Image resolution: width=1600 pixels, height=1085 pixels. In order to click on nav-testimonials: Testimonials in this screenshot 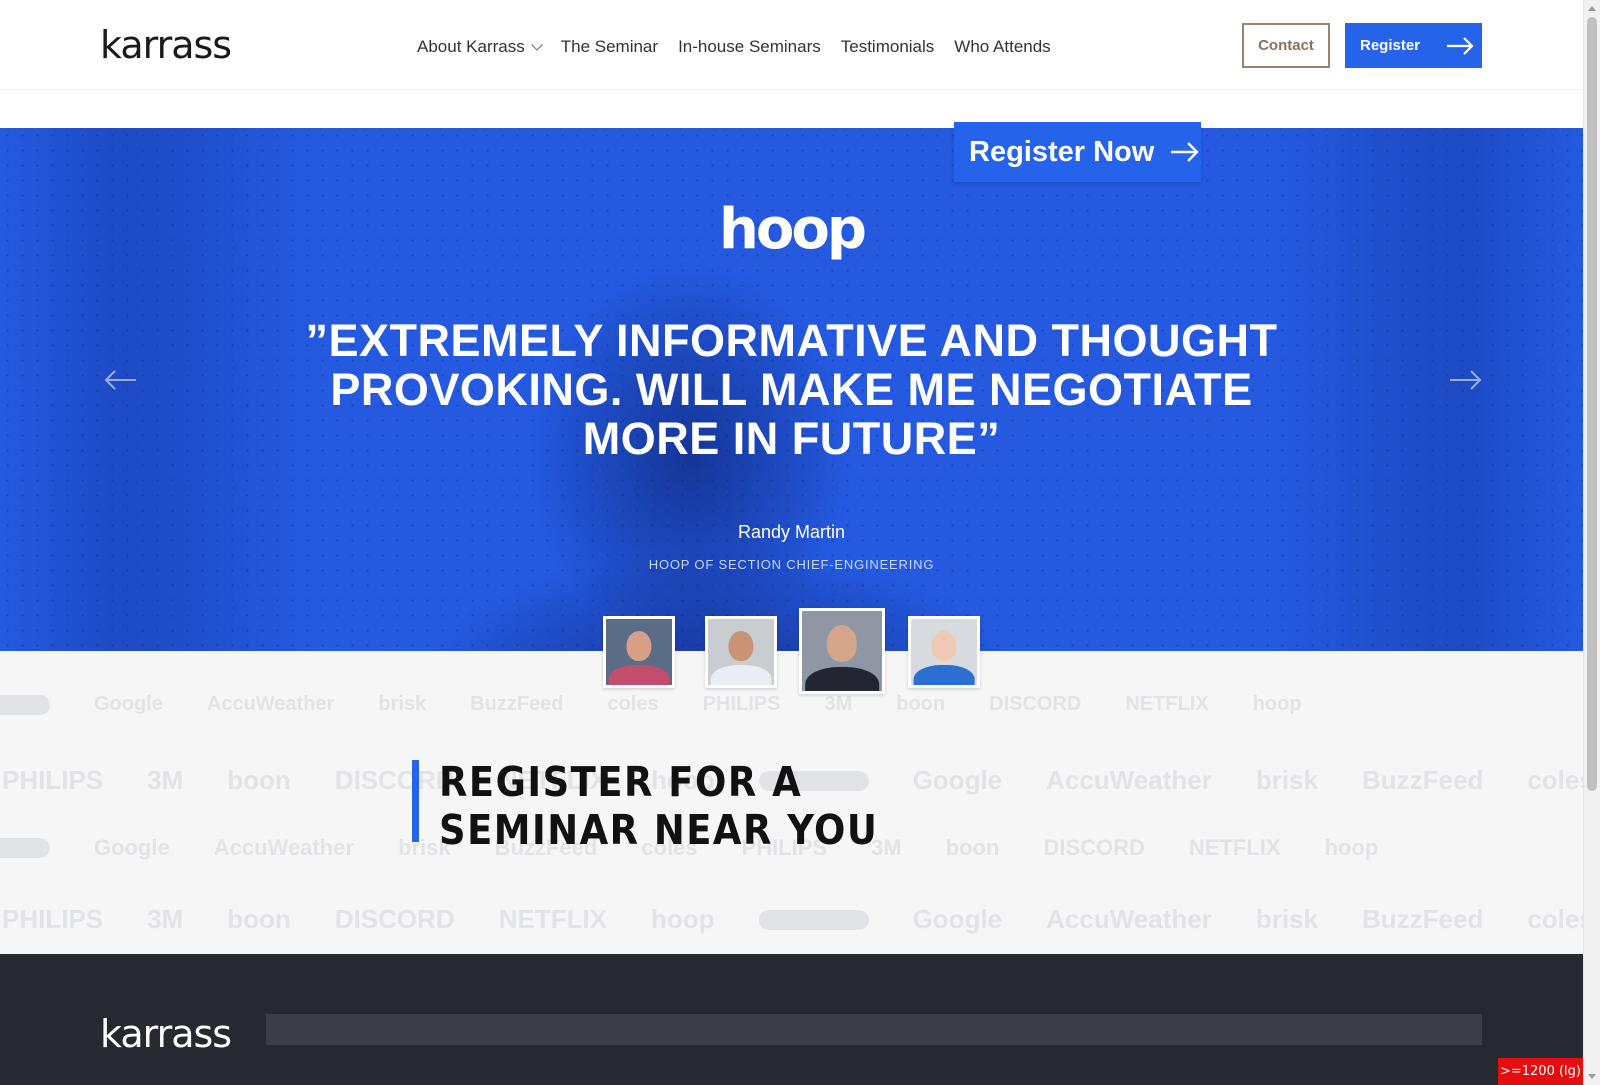, I will do `click(888, 47)`.